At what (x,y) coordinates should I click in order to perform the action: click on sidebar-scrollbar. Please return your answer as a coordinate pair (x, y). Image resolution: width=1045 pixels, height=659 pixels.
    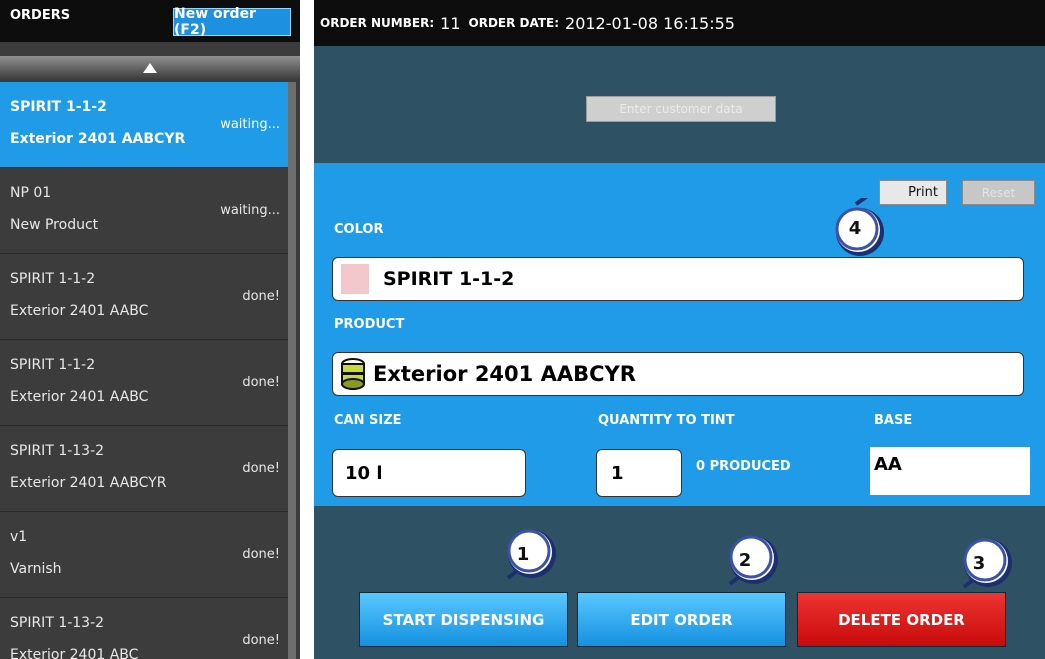
    Looking at the image, I should click on (292, 370).